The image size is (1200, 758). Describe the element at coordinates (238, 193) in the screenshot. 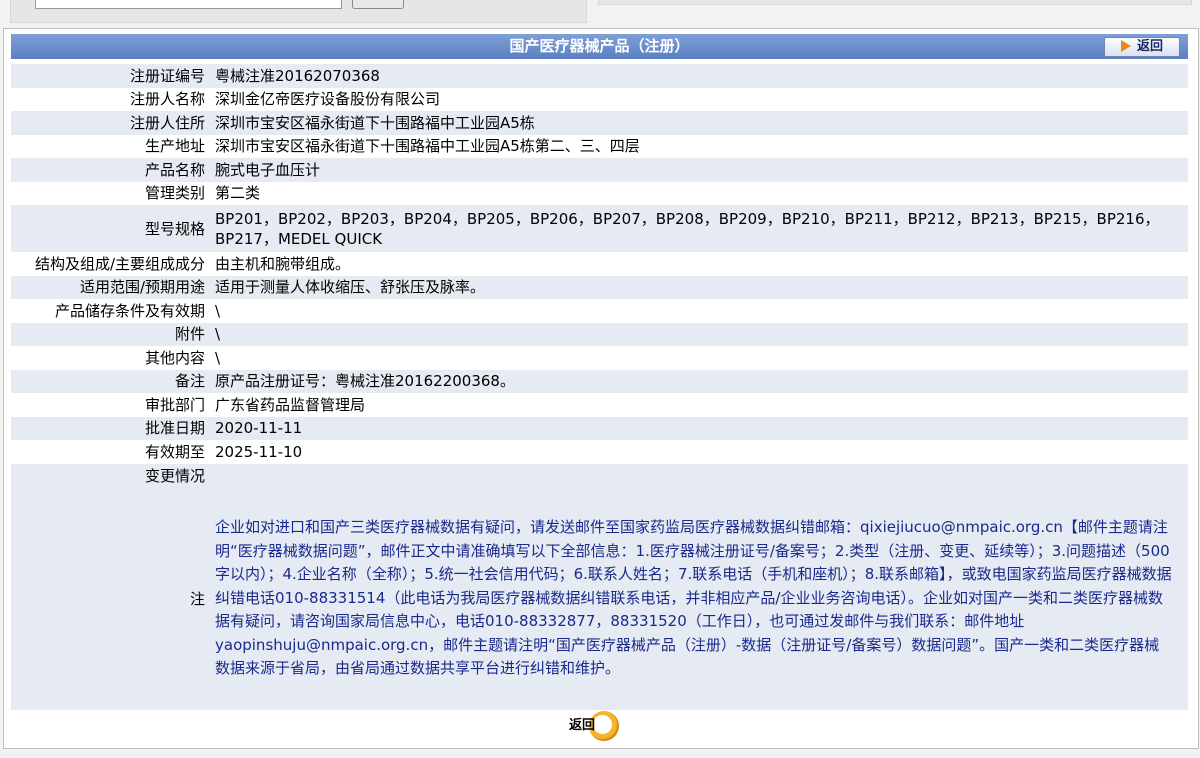

I see `field-value: 第二类` at that location.